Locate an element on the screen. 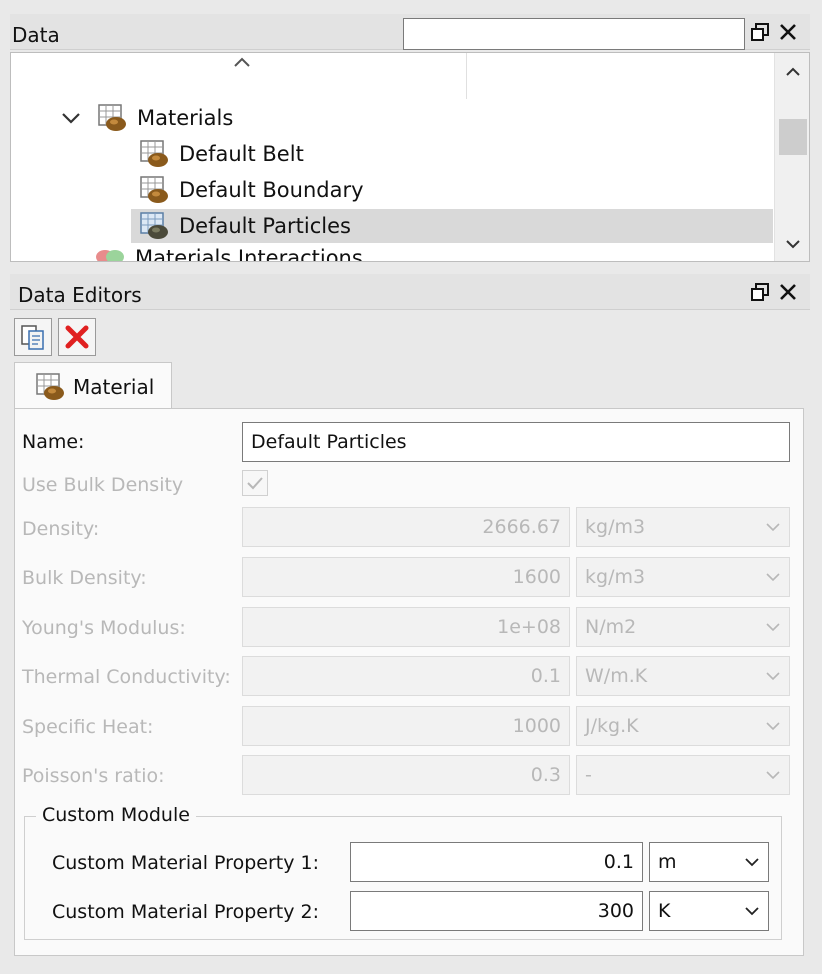  data-panel-header: Data is located at coordinates (410, 32).